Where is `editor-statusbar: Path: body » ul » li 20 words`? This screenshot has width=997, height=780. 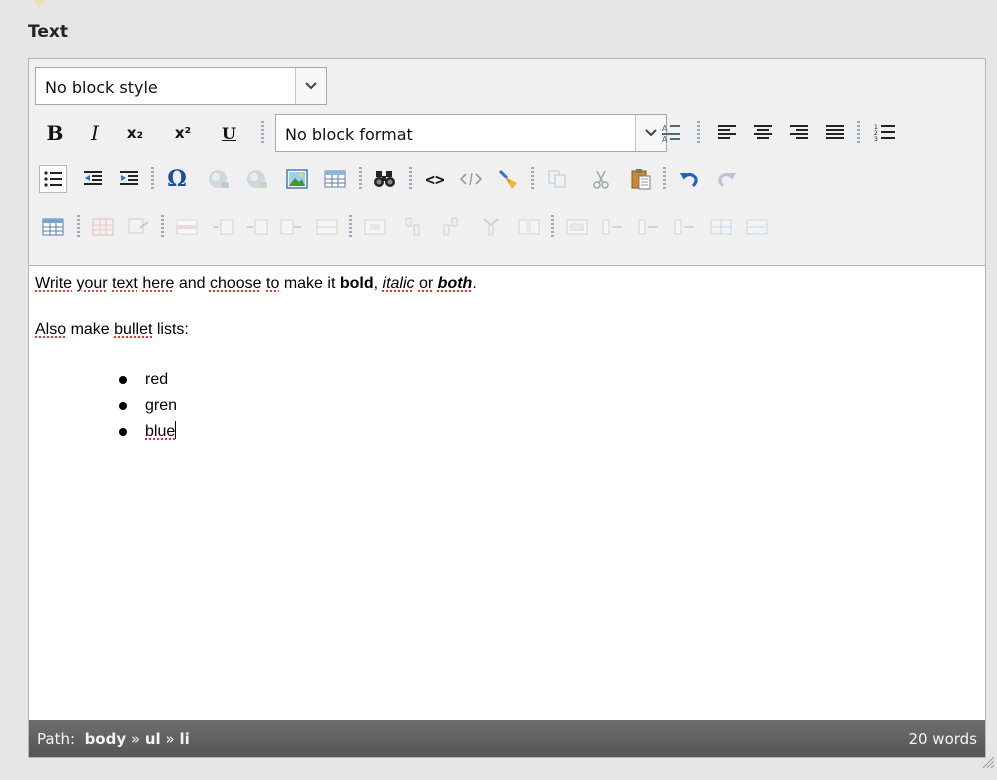
editor-statusbar: Path: body » ul » li 20 words is located at coordinates (507, 738).